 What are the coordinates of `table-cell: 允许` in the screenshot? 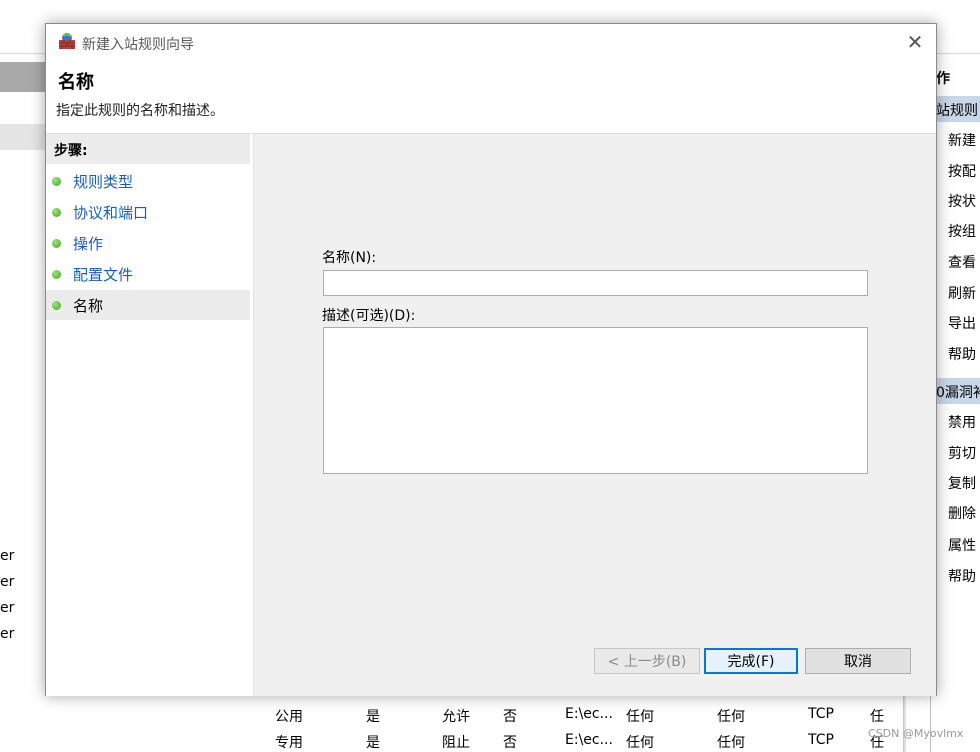 It's located at (456, 717).